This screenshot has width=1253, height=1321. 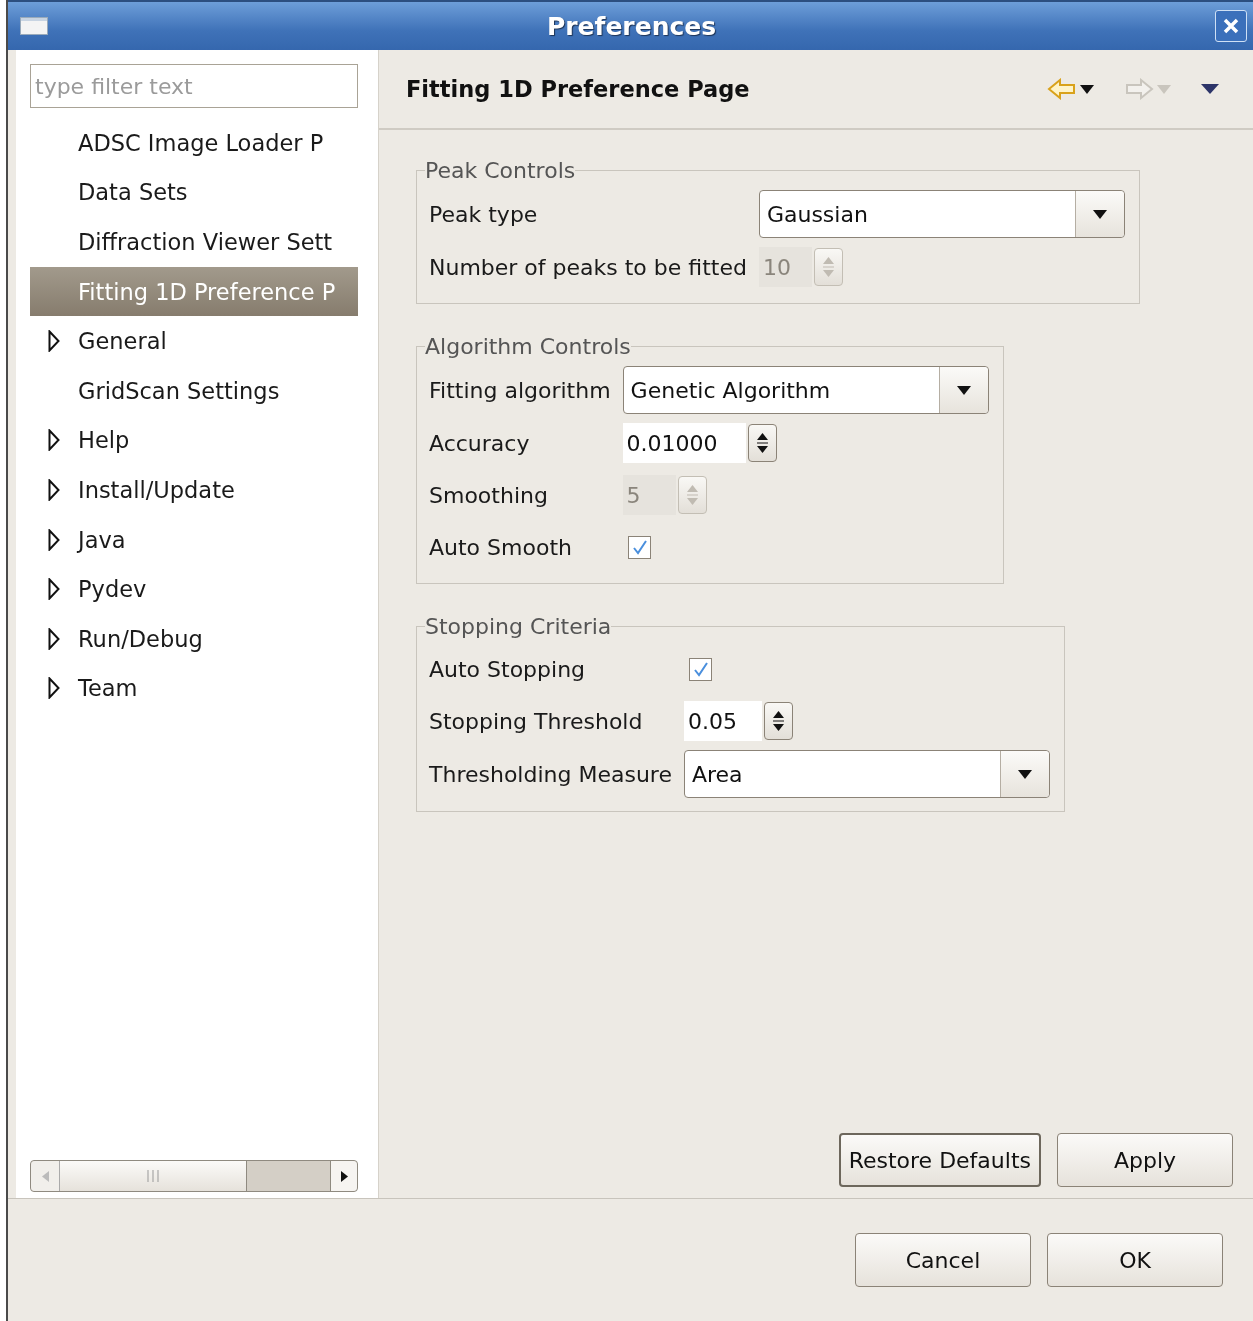 I want to click on button: Apply, so click(x=1145, y=1160).